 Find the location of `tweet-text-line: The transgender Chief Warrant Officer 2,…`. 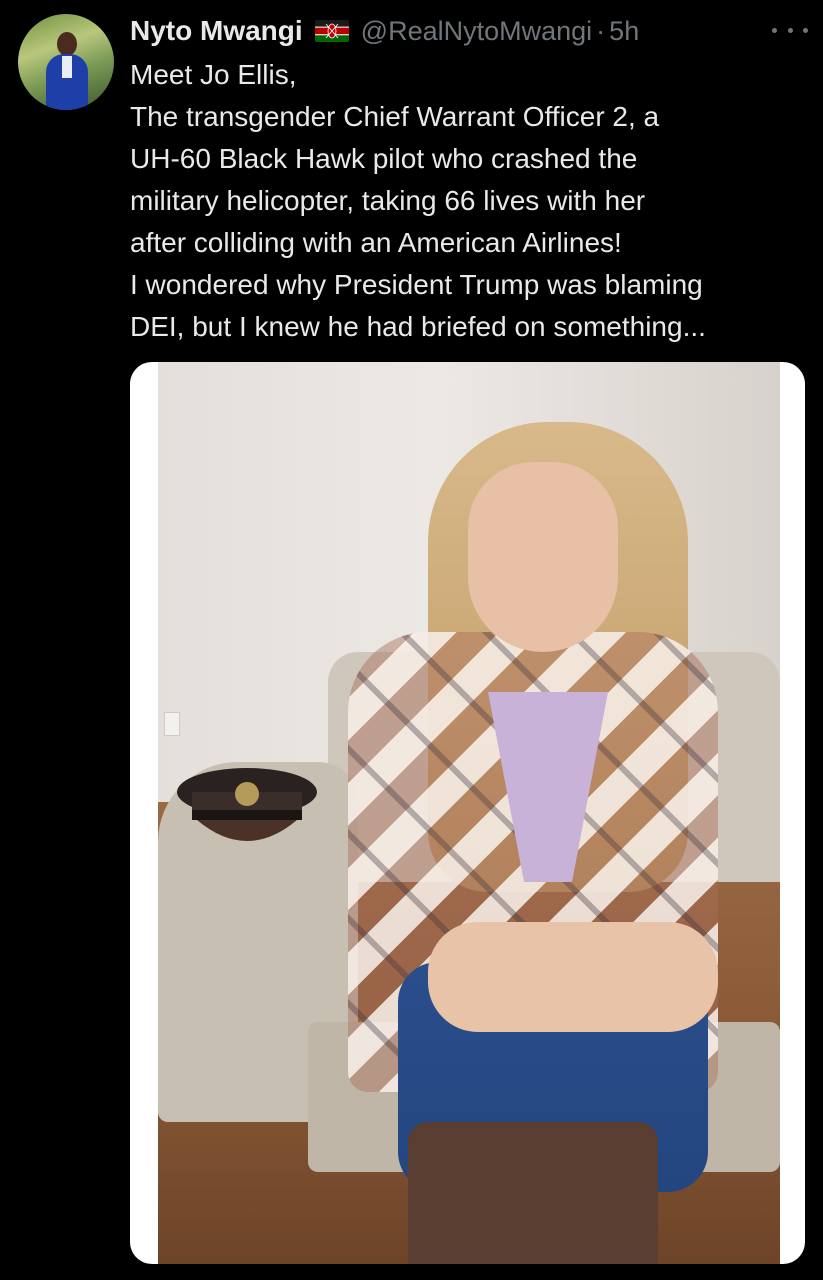

tweet-text-line: The transgender Chief Warrant Officer 2,… is located at coordinates (395, 116).